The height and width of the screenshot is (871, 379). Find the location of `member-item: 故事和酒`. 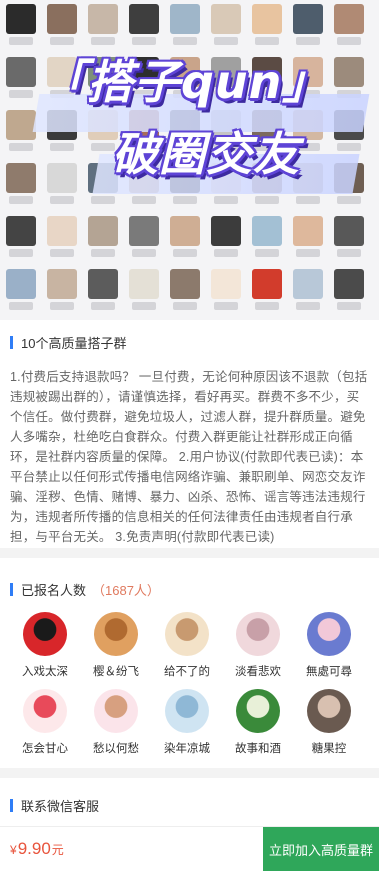

member-item: 故事和酒 is located at coordinates (258, 722).